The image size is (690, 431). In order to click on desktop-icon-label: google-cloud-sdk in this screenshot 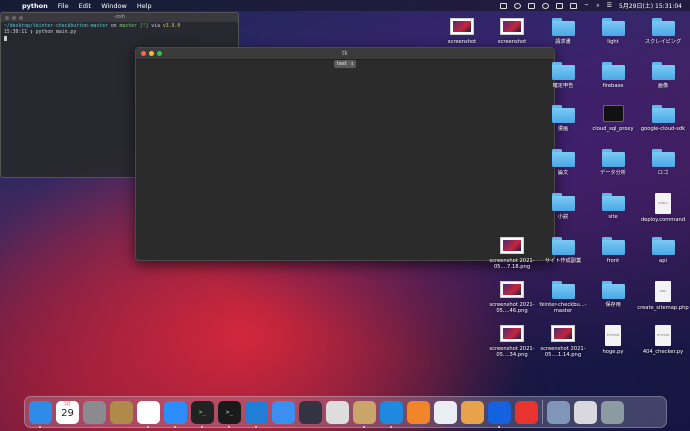, I will do `click(663, 129)`.